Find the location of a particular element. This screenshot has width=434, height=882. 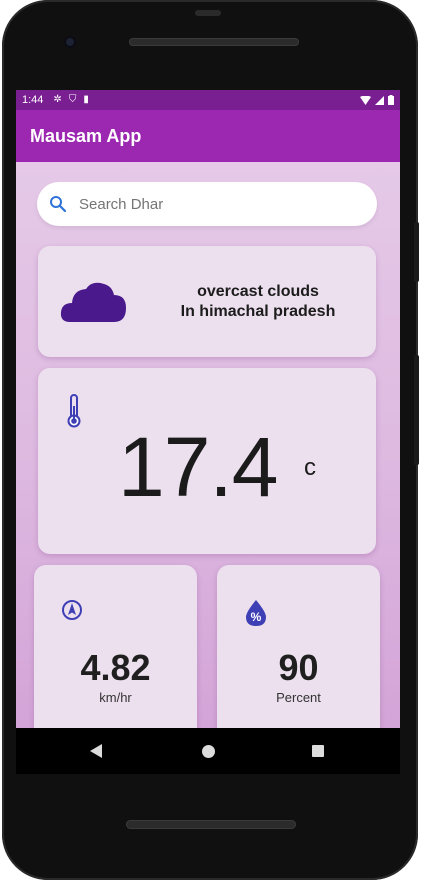

settings-icon: ✲ is located at coordinates (57, 99).